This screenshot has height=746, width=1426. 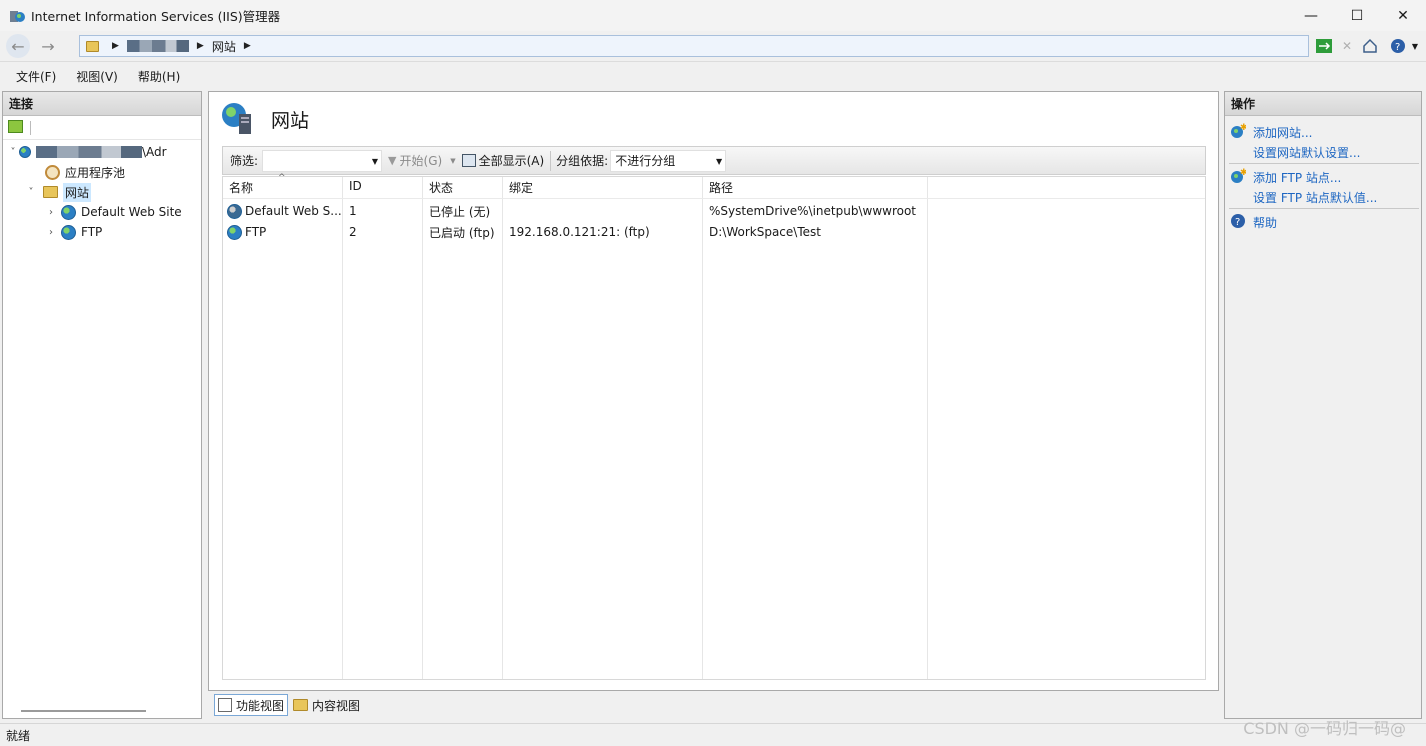 What do you see at coordinates (355, 188) in the screenshot?
I see `column-header-id: ID` at bounding box center [355, 188].